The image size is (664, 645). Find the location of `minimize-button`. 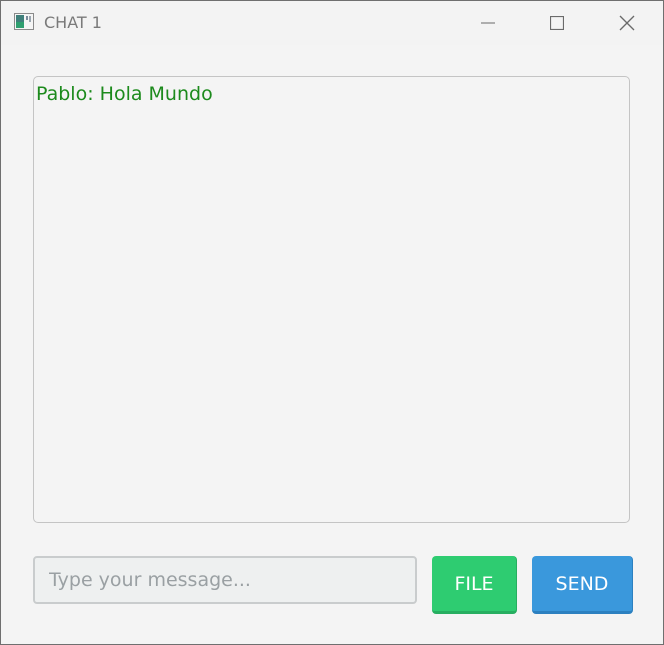

minimize-button is located at coordinates (488, 23).